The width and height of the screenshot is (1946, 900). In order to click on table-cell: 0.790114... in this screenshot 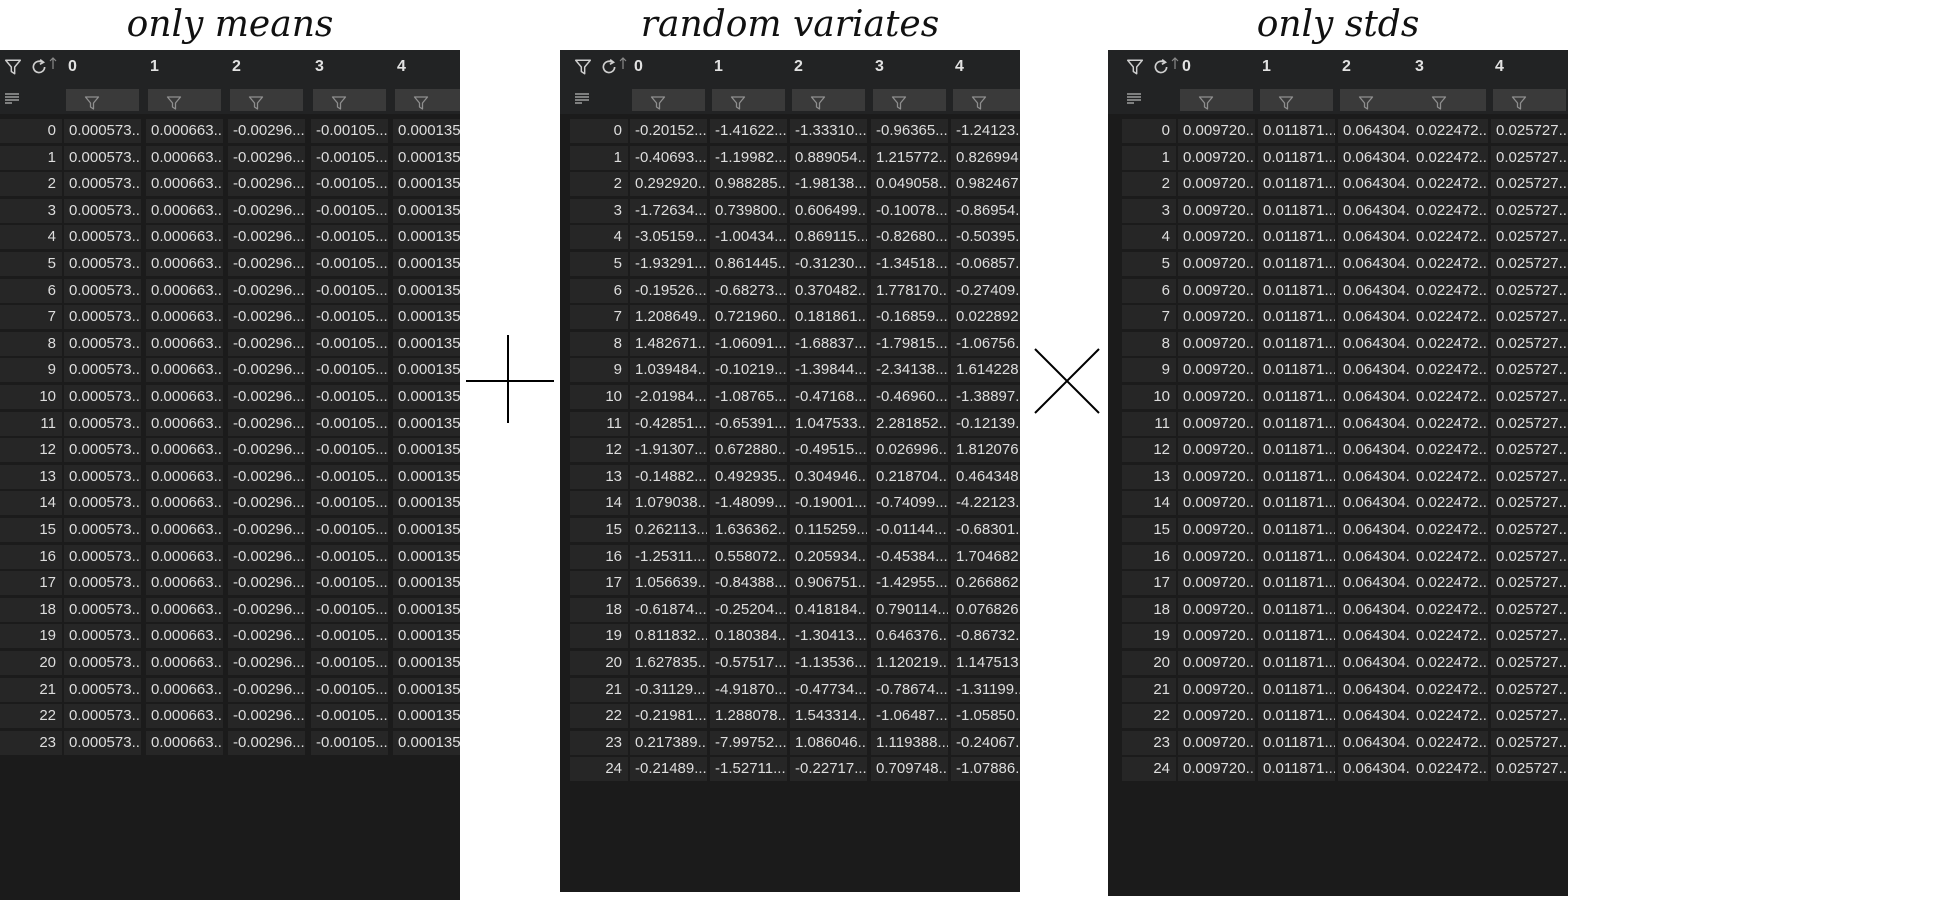, I will do `click(909, 609)`.